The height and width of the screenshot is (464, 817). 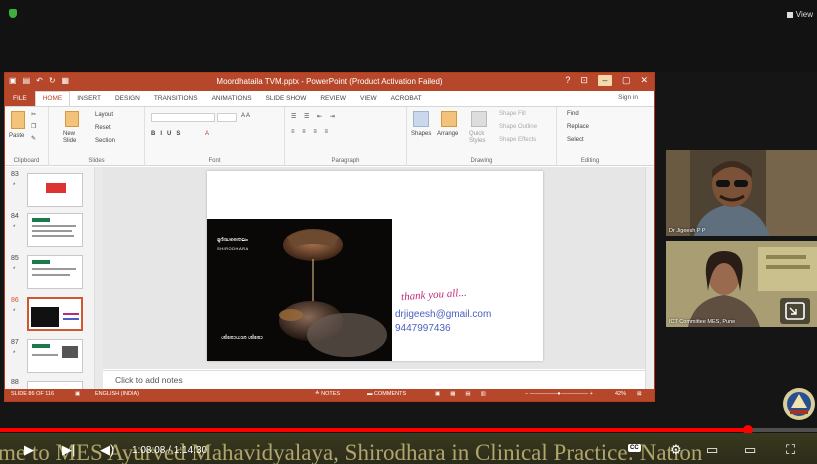 I want to click on select-button: Select, so click(x=575, y=140).